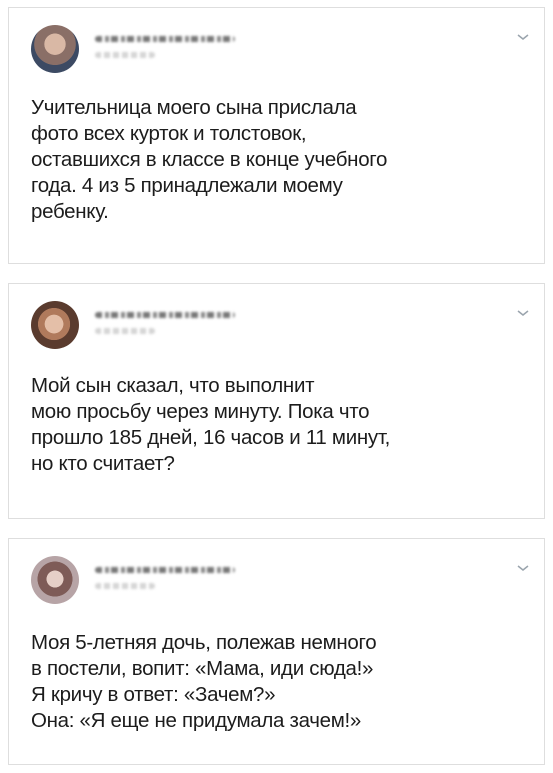  Describe the element at coordinates (173, 385) in the screenshot. I see `tweet-line: Мой сын сказал, что выполнит` at that location.